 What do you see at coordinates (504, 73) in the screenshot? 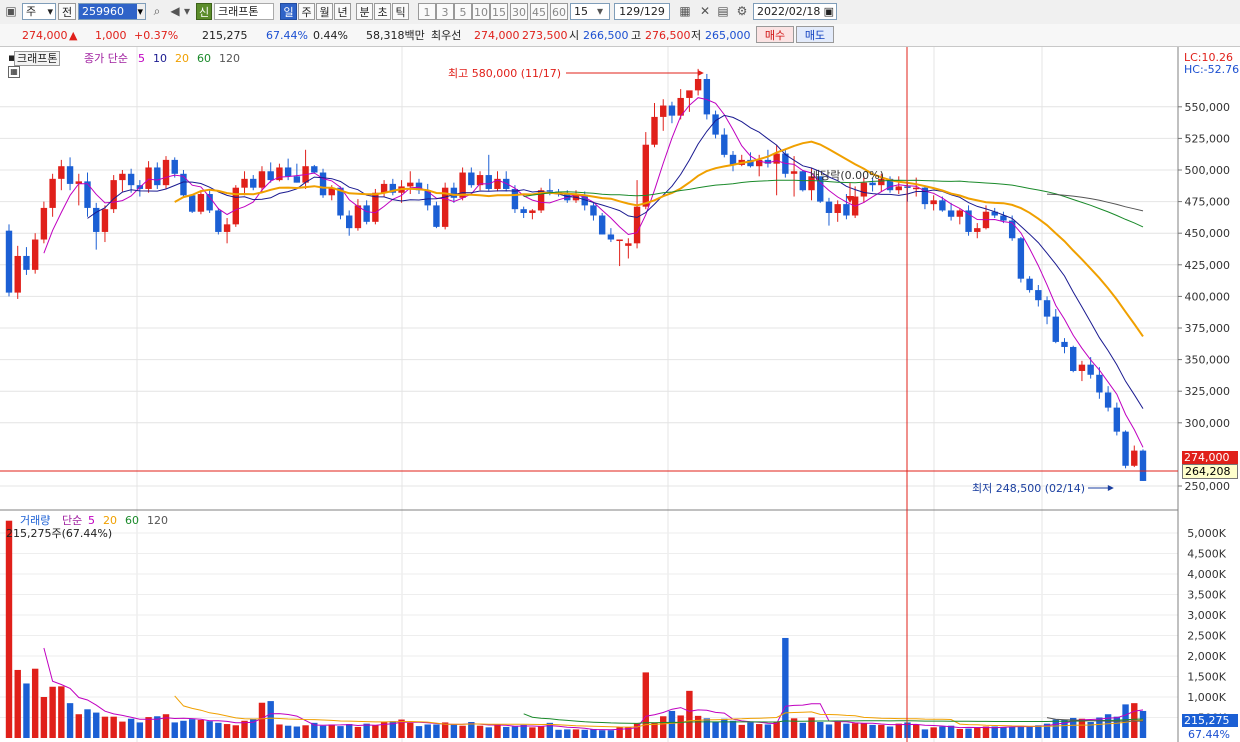
I see `max-annotation: 최고 580,000 (11/17)` at bounding box center [504, 73].